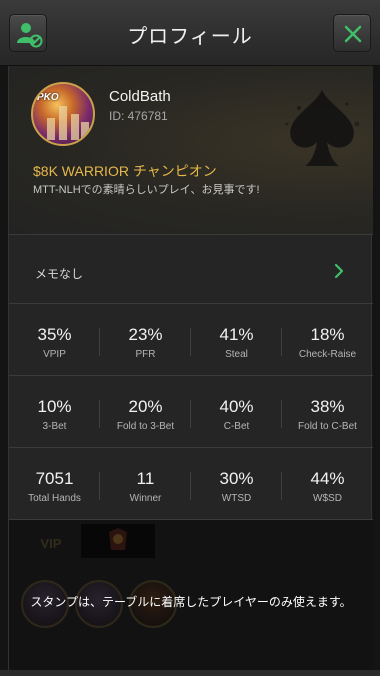 The image size is (380, 676). What do you see at coordinates (236, 354) in the screenshot?
I see `stat-label: Steal` at bounding box center [236, 354].